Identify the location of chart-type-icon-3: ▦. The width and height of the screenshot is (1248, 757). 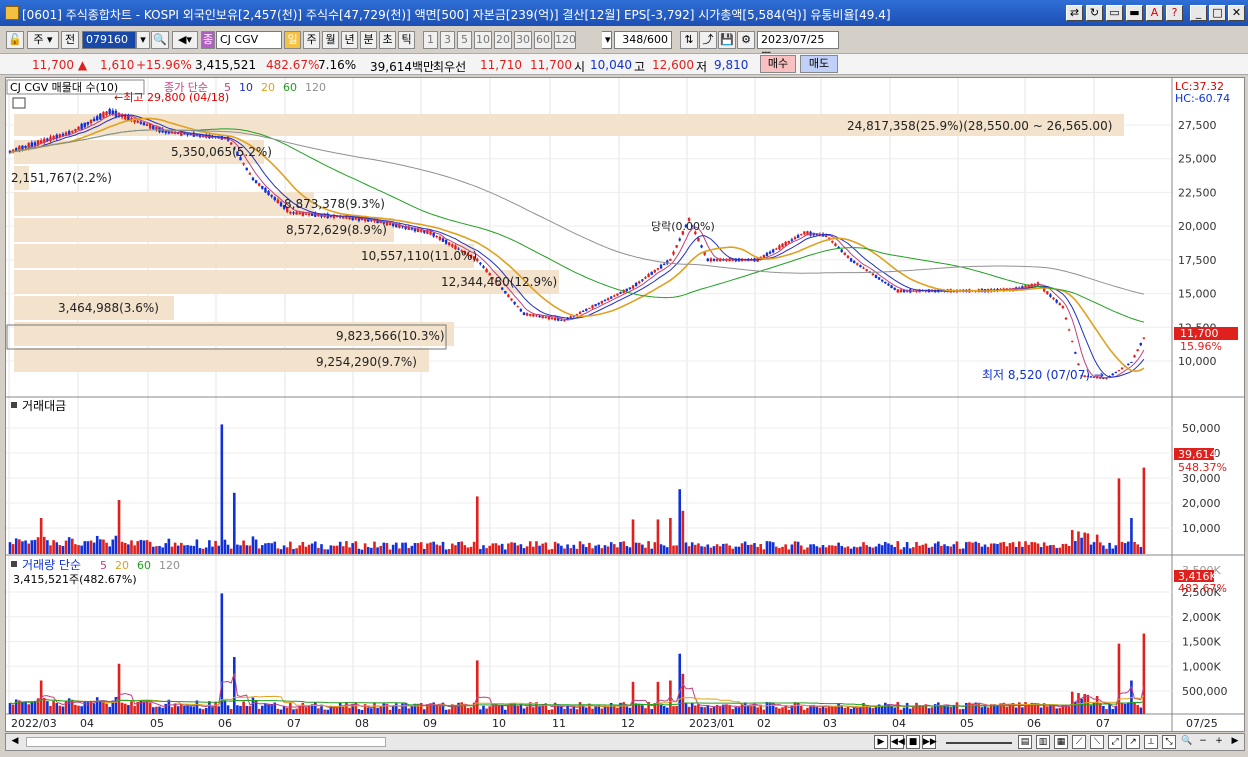
(1061, 742).